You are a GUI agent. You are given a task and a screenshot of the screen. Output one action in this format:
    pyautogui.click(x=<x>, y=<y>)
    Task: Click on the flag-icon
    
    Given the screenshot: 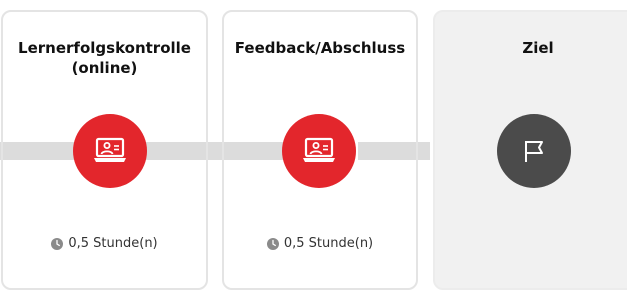 What is the action you would take?
    pyautogui.click(x=534, y=151)
    